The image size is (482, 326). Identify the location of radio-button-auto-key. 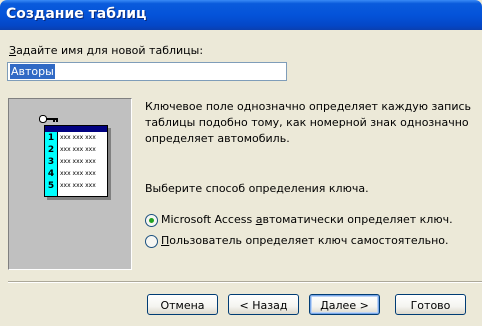
(151, 220).